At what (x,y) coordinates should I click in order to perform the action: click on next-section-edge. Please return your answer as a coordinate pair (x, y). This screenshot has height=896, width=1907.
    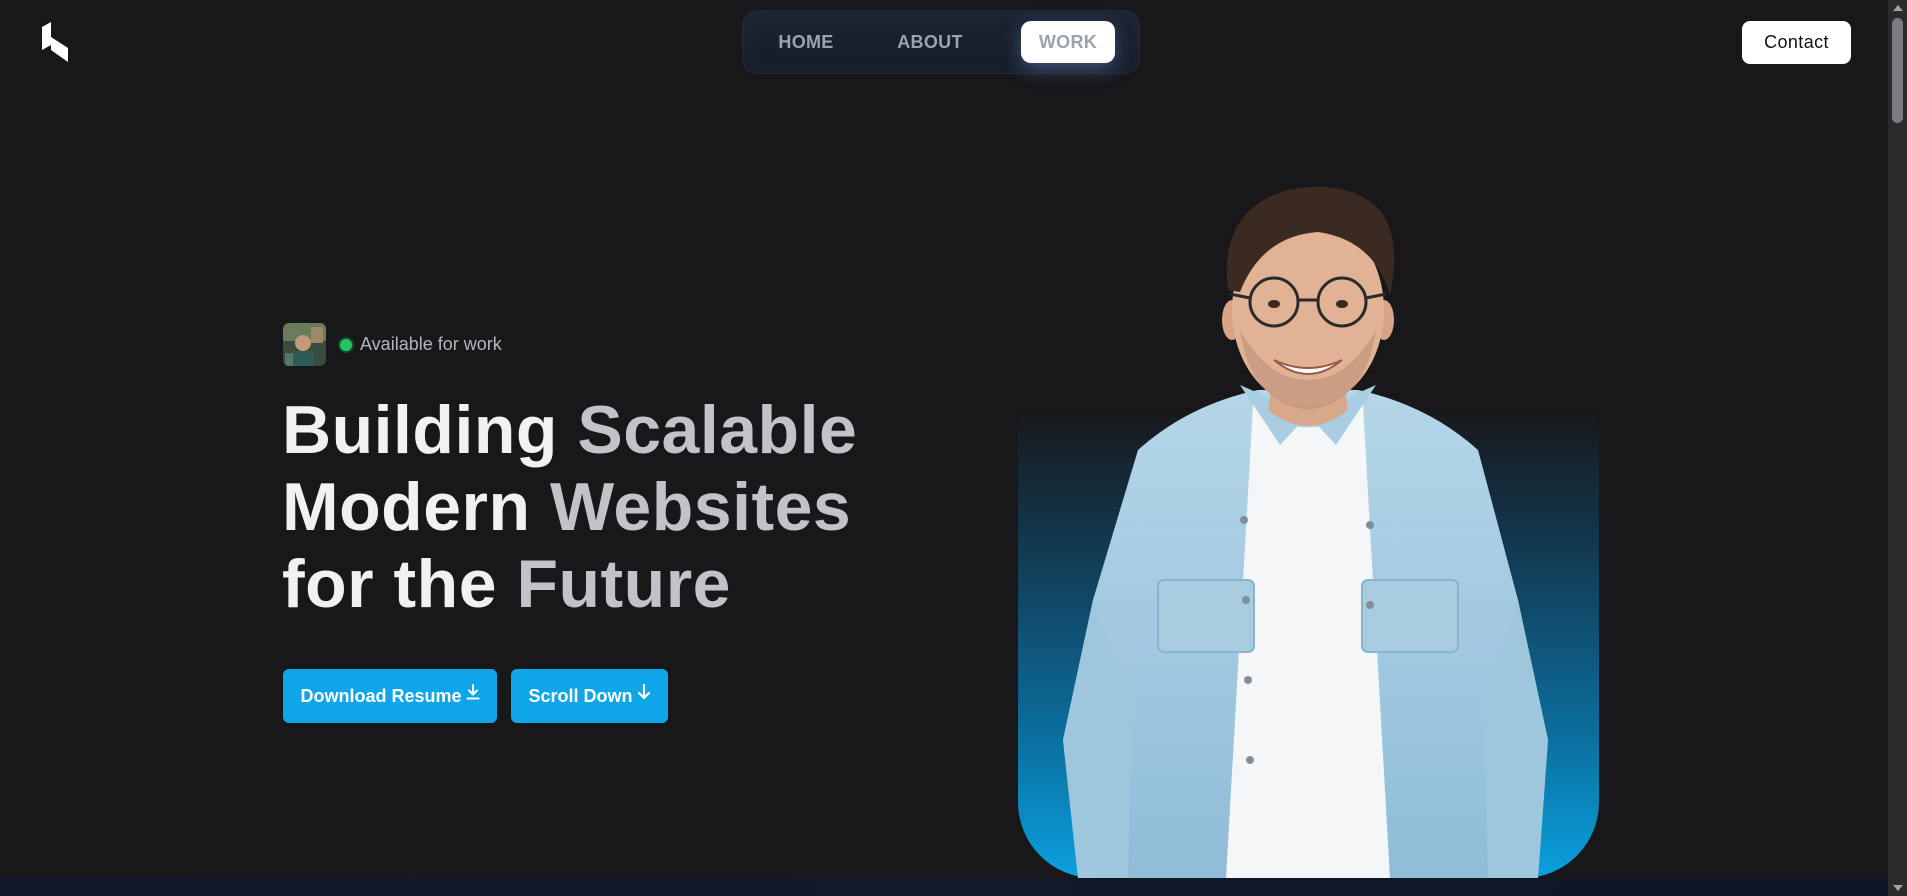
    Looking at the image, I should click on (944, 887).